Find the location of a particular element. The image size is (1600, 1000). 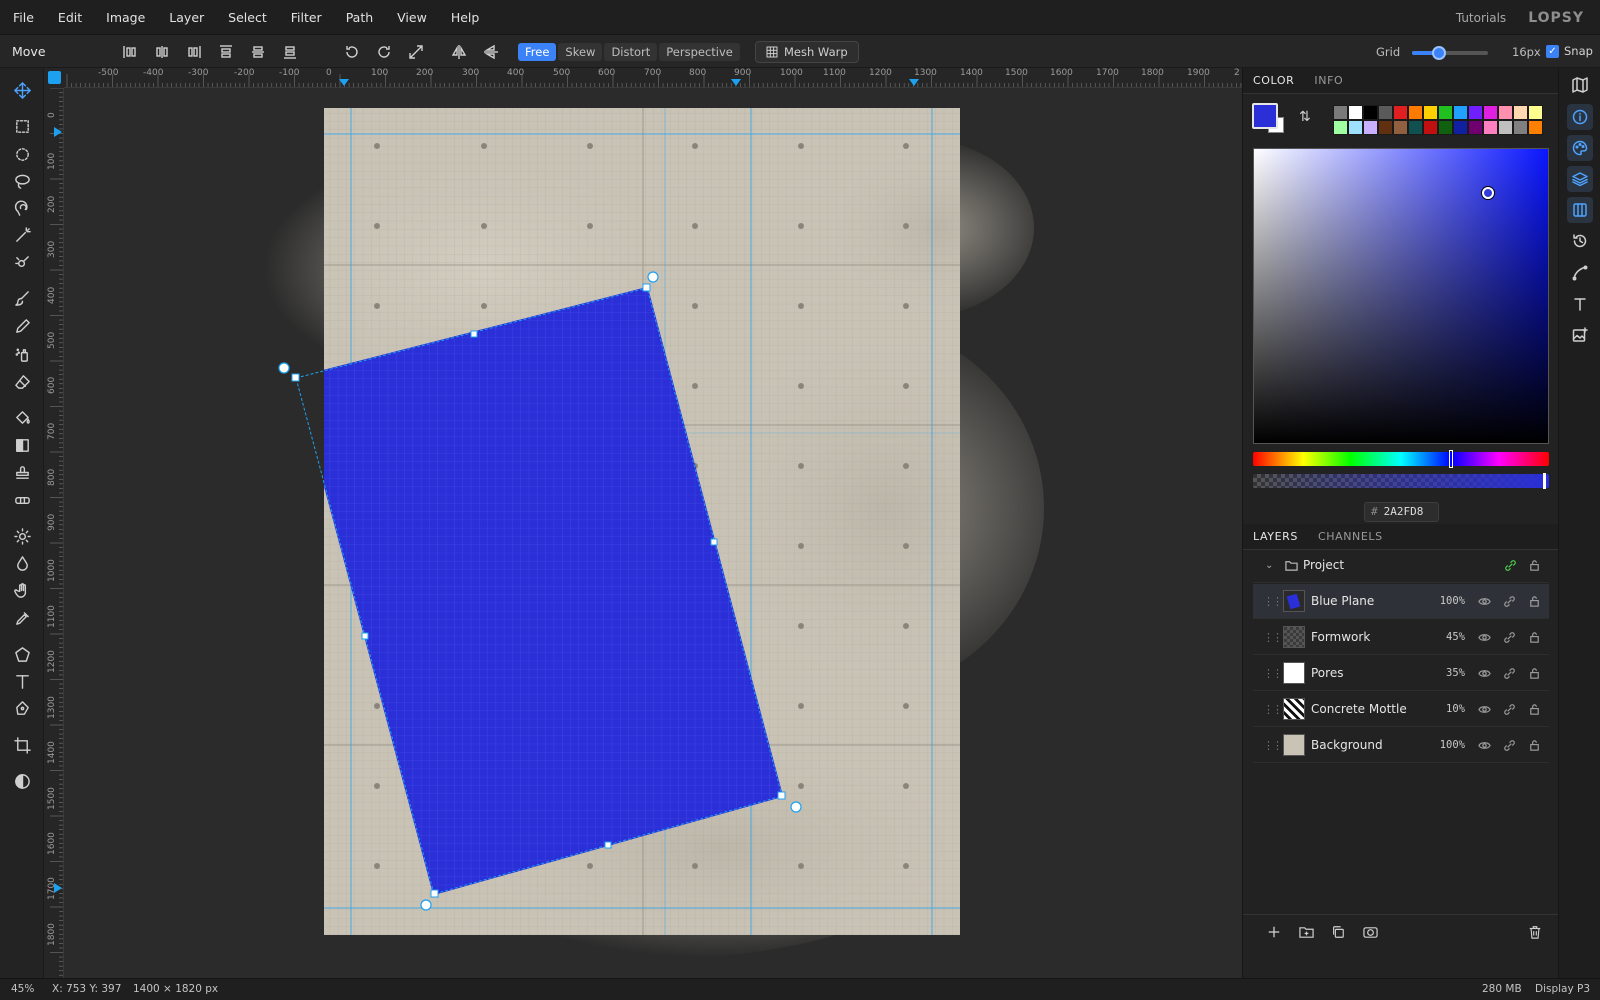

menu-help: Help is located at coordinates (465, 17).